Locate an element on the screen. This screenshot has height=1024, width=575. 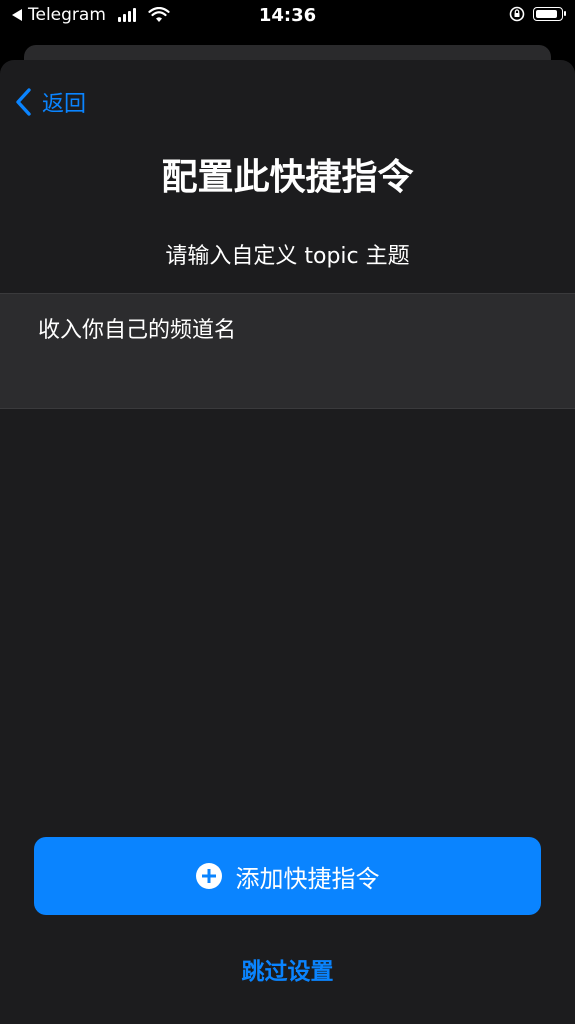
battery-icon is located at coordinates (549, 14).